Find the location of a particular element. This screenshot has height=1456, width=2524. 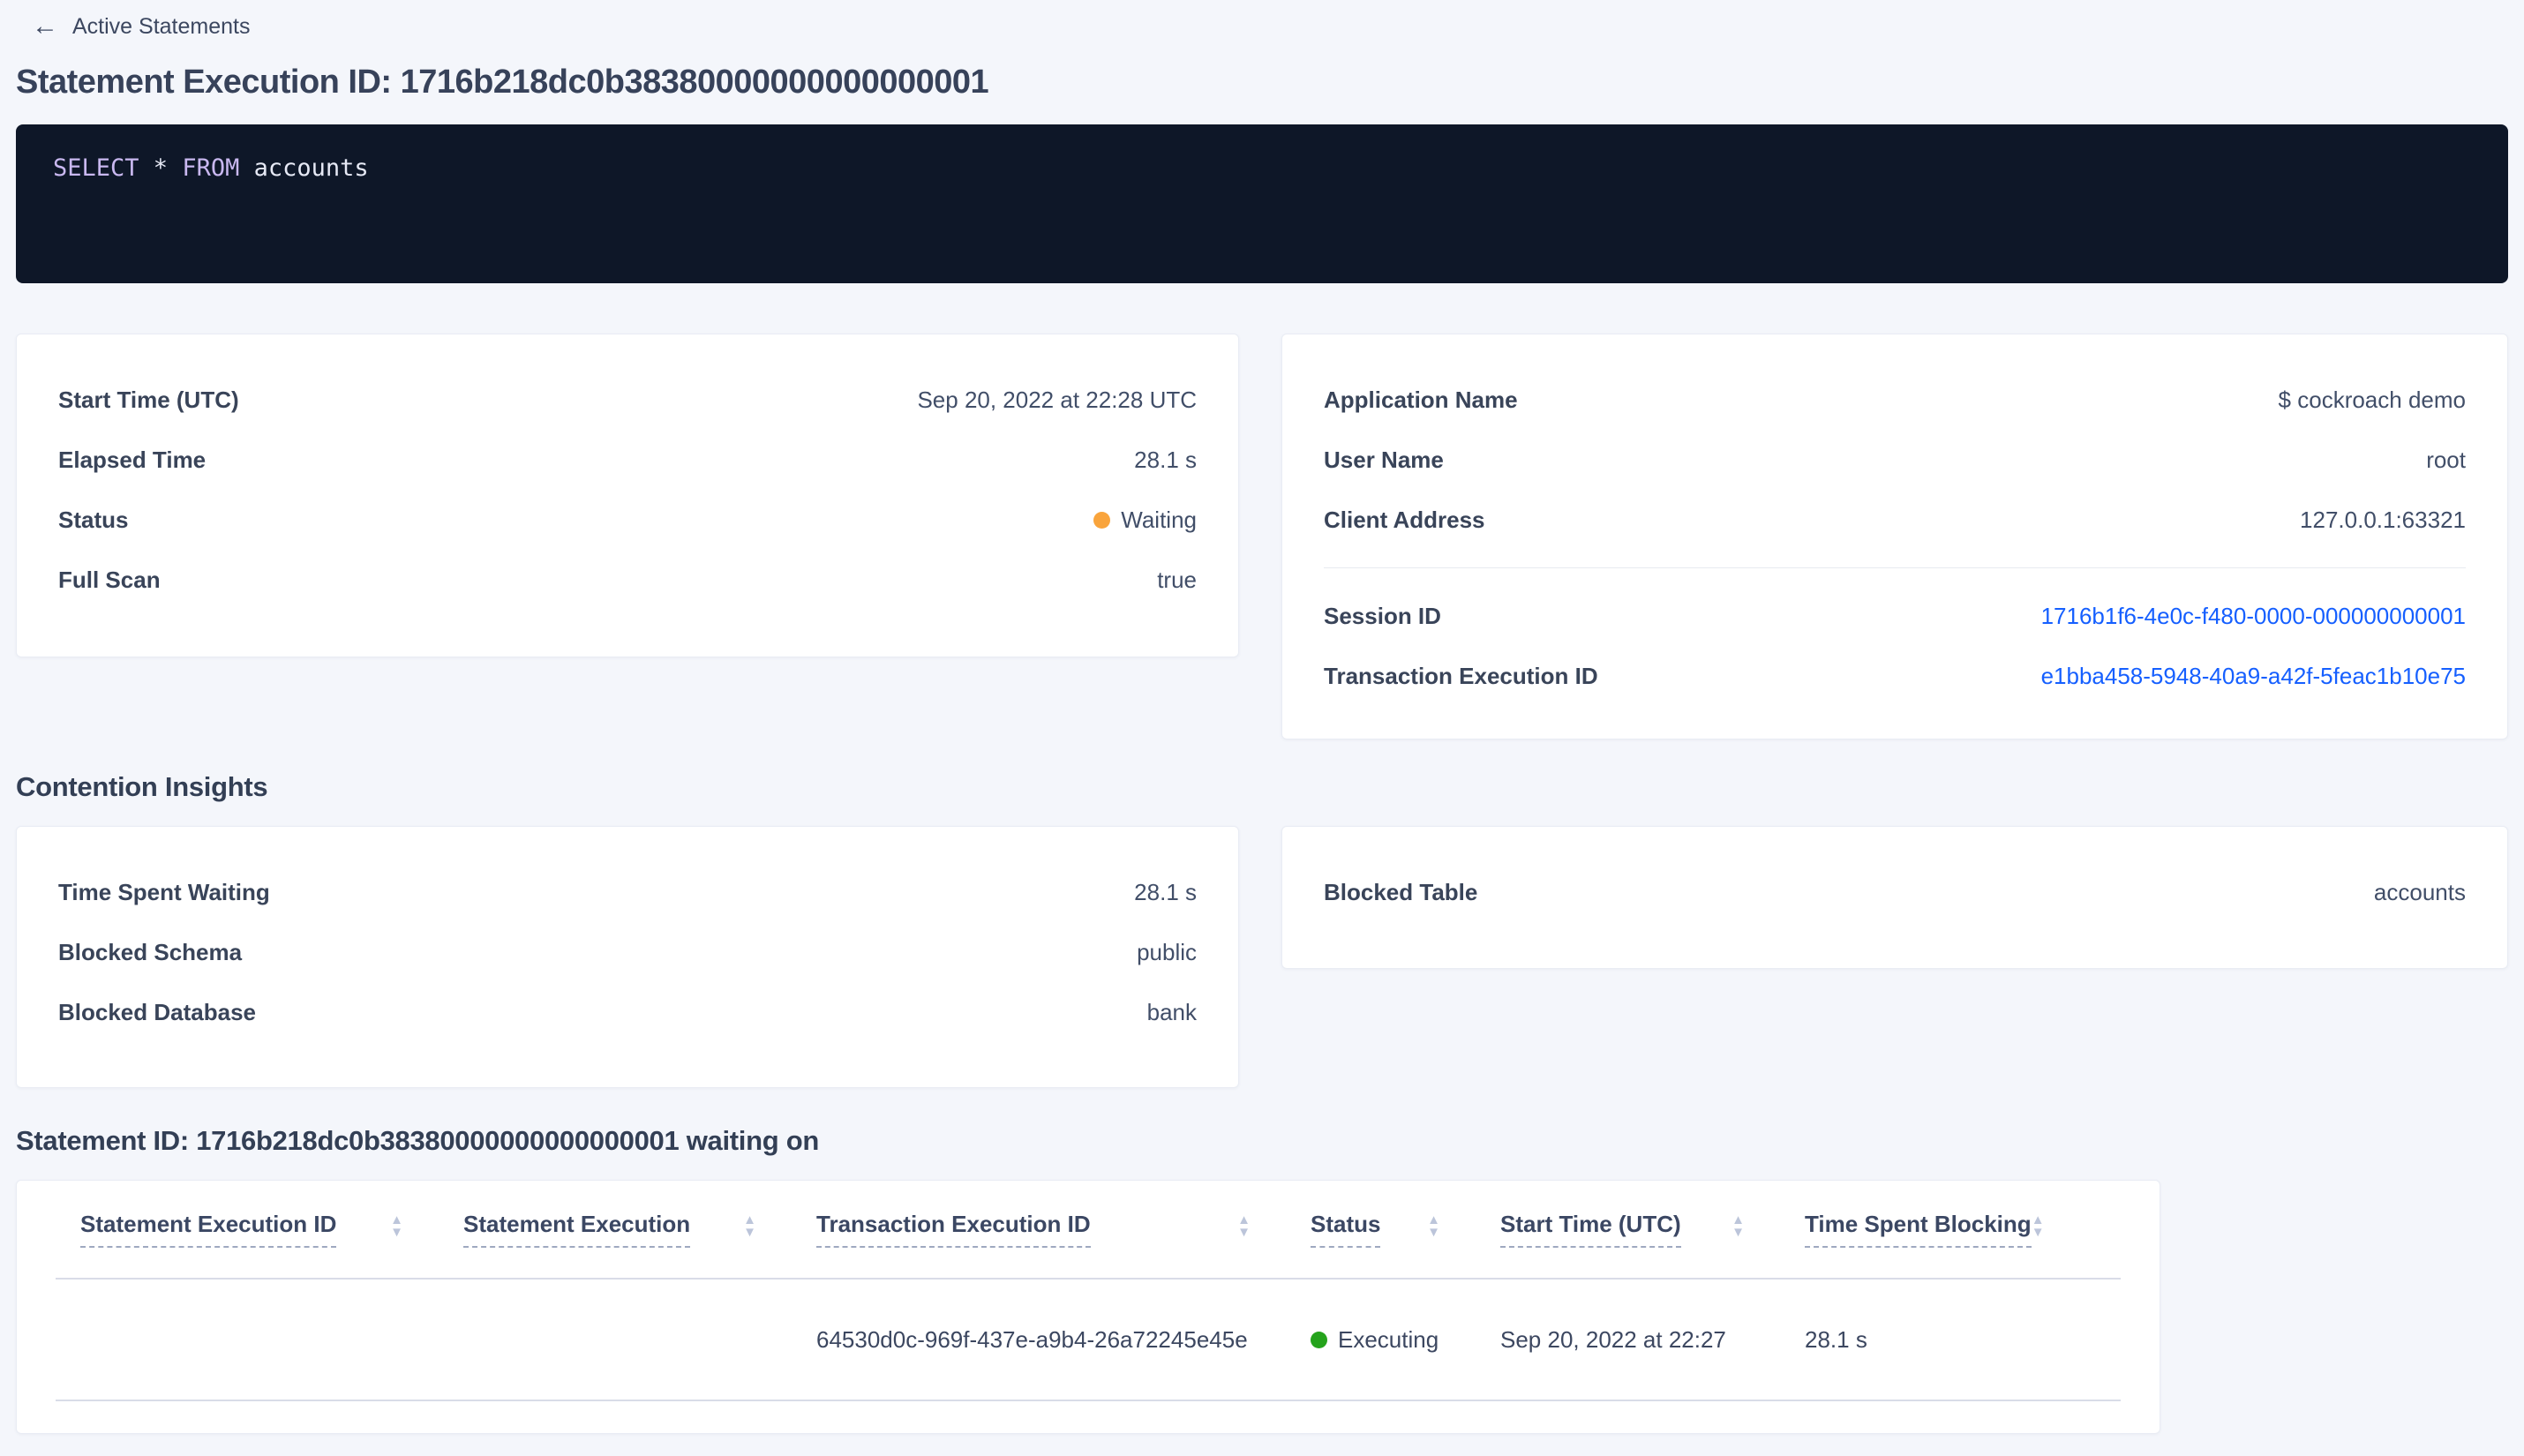

blocked-table-card: Blocked Table accounts is located at coordinates (1894, 897).